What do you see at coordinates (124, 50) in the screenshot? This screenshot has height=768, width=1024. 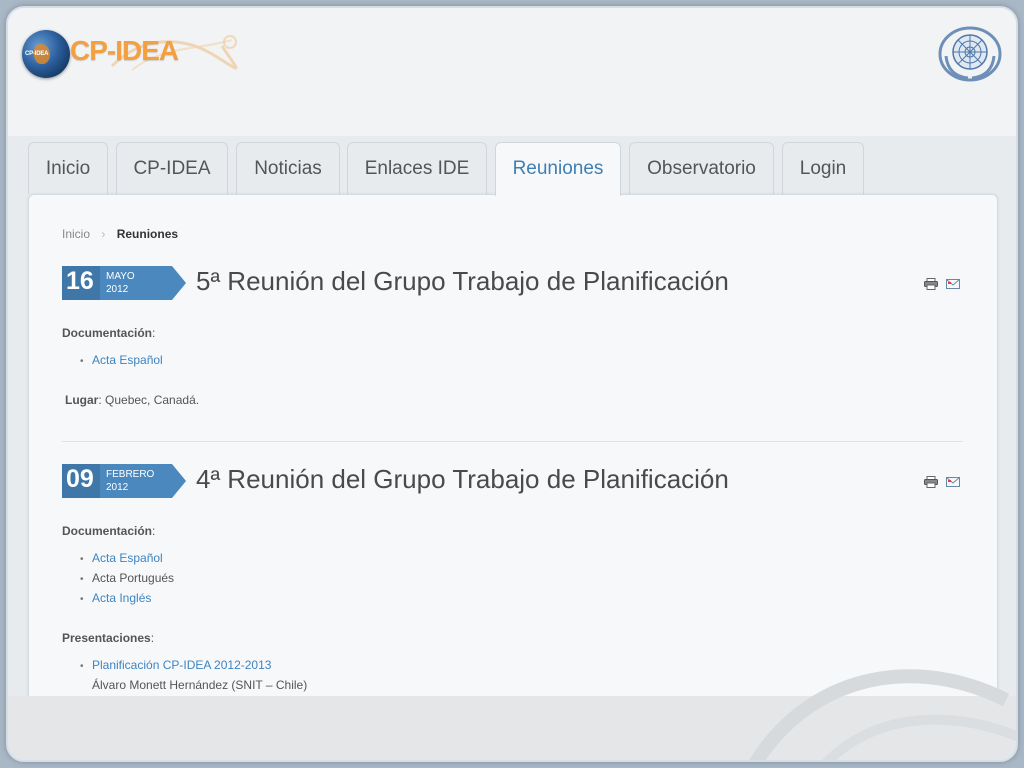 I see `brand-name: CP-IDEA` at bounding box center [124, 50].